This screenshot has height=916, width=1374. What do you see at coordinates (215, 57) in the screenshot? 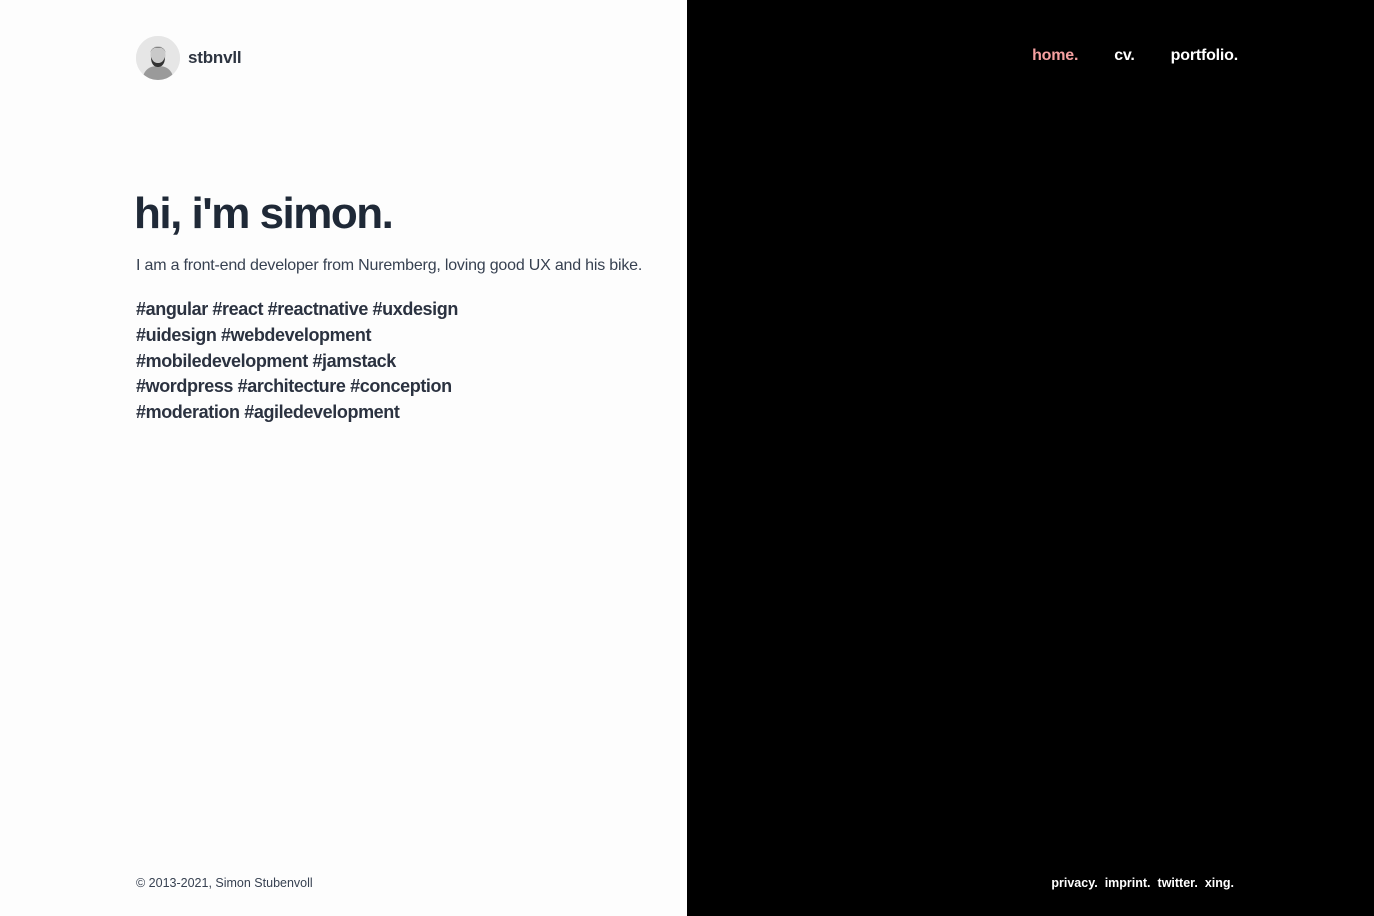
I see `brand-name: stbnvll` at bounding box center [215, 57].